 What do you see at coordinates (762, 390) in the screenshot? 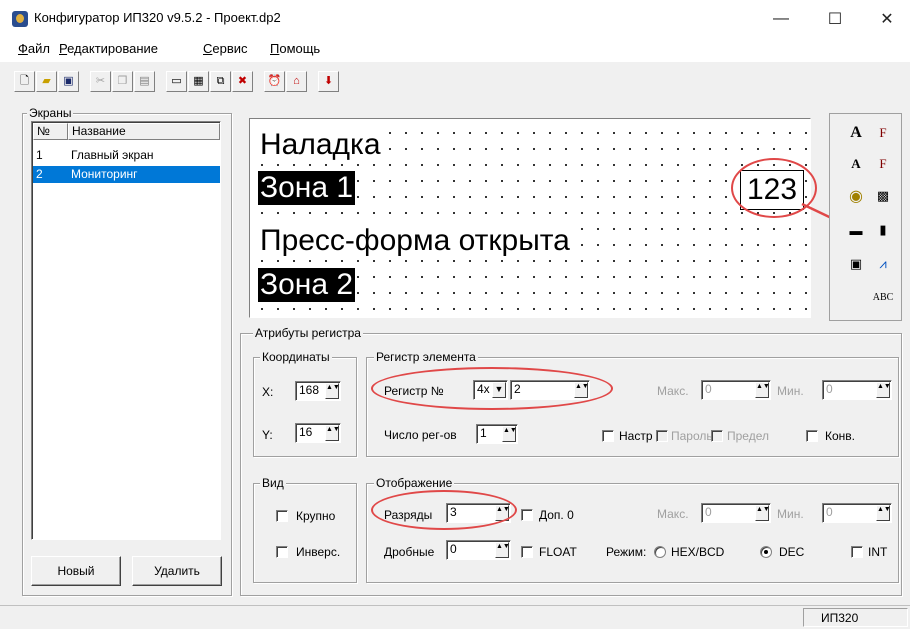
I see `register-max-spinner: ▲▼` at bounding box center [762, 390].